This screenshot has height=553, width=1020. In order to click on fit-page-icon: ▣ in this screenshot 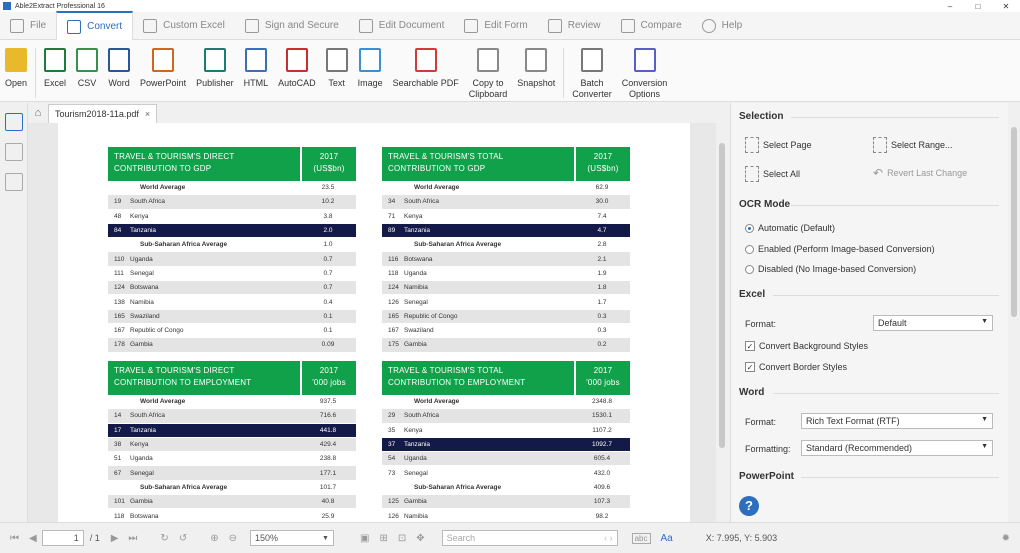, I will do `click(364, 538)`.